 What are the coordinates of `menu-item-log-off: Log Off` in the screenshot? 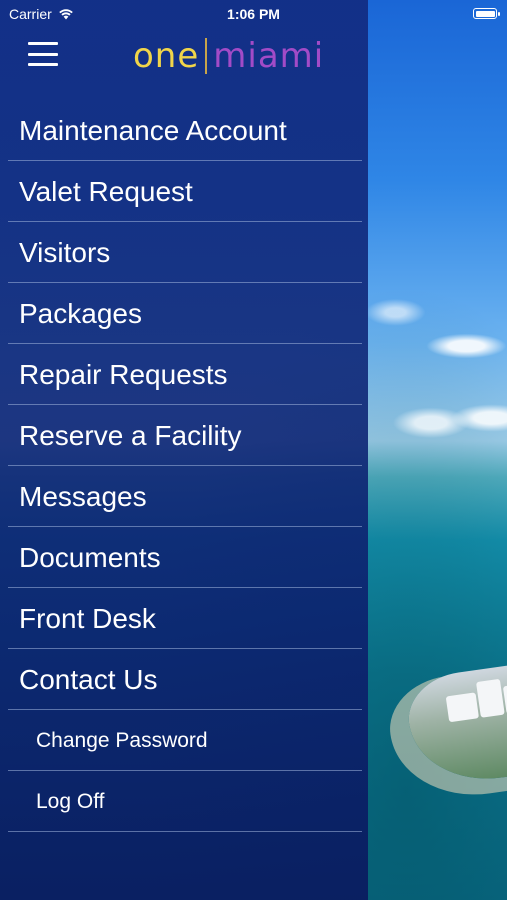 It's located at (184, 801).